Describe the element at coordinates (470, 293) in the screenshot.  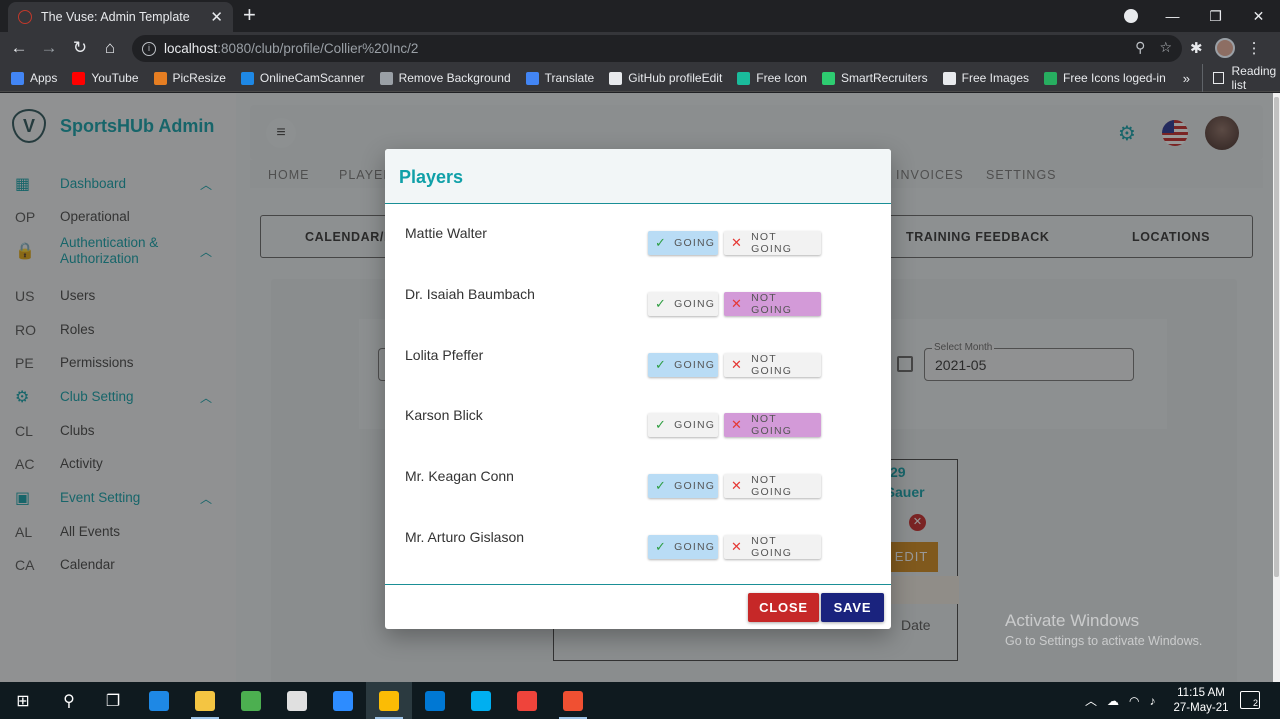
I see `player-name: Dr. Isaiah Baumbach` at that location.